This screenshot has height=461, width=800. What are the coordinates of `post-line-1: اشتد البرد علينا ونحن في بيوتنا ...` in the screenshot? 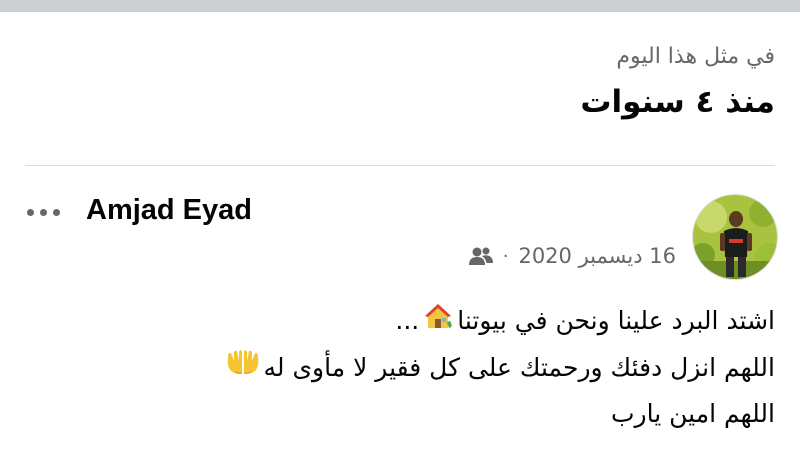 It's located at (395, 321).